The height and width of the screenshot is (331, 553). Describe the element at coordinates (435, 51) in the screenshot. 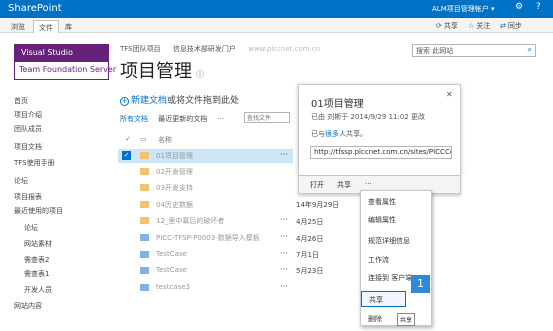

I see `search-placeholder: 搜索 此网站` at that location.